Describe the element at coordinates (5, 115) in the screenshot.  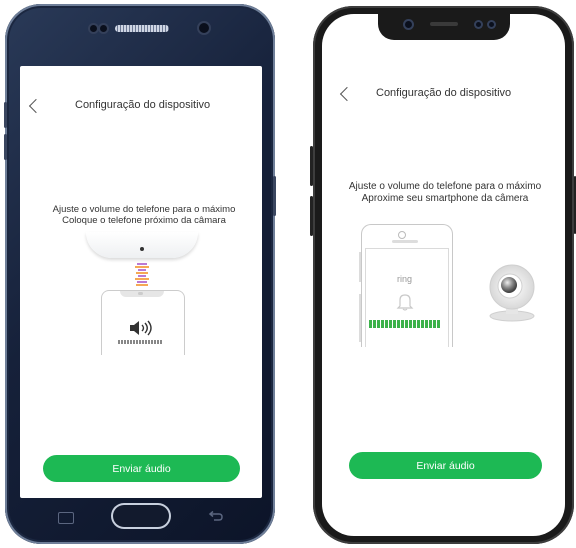
I see `left-volume-up-button` at that location.